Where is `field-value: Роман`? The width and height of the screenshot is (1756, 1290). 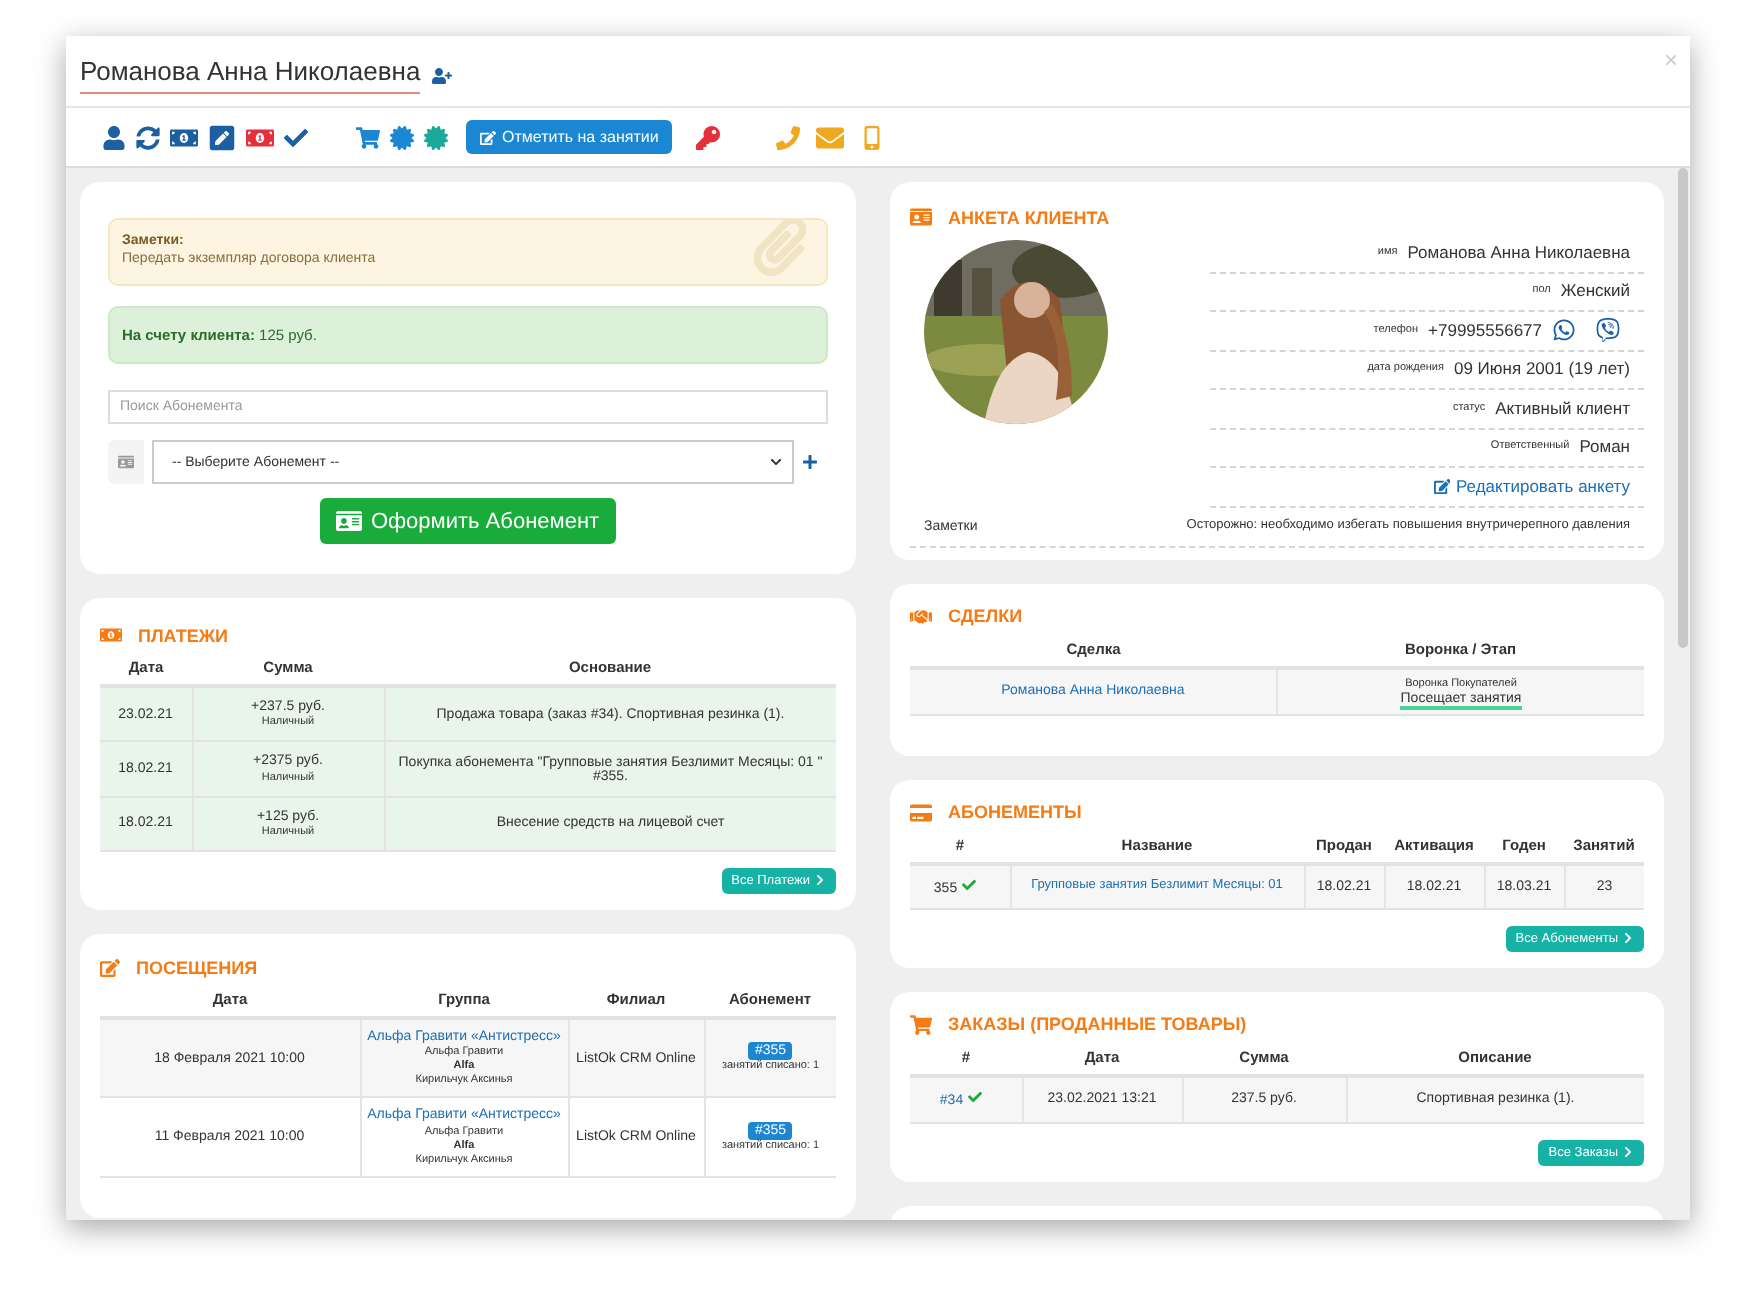
field-value: Роман is located at coordinates (1604, 447).